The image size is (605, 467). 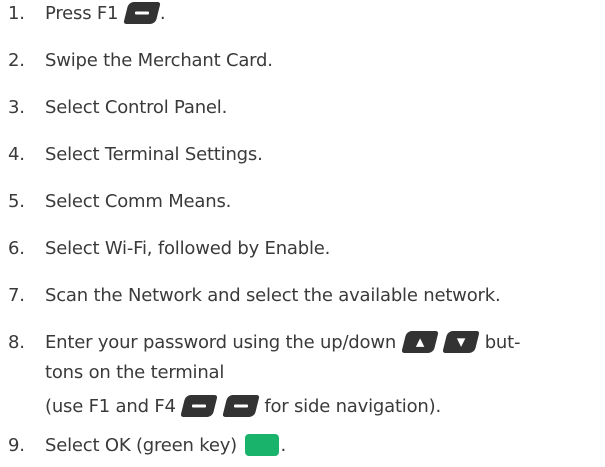 I want to click on step-text-continued: for side navigation)., so click(x=352, y=406).